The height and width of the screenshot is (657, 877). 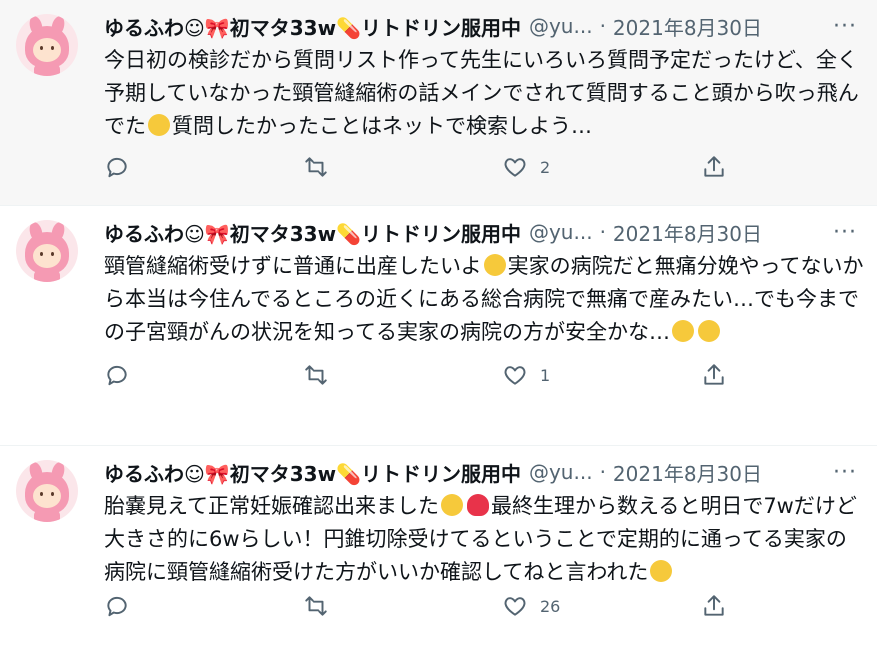 I want to click on tweet-actions: 2, so click(x=424, y=167).